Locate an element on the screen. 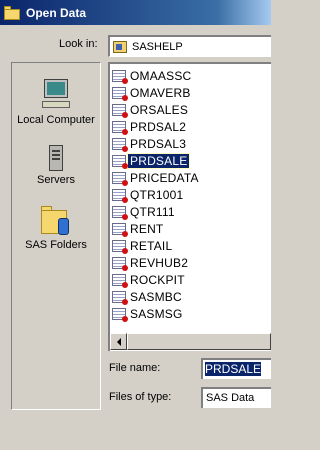 The image size is (320, 450). file-name: PRDSAL3 is located at coordinates (158, 144).